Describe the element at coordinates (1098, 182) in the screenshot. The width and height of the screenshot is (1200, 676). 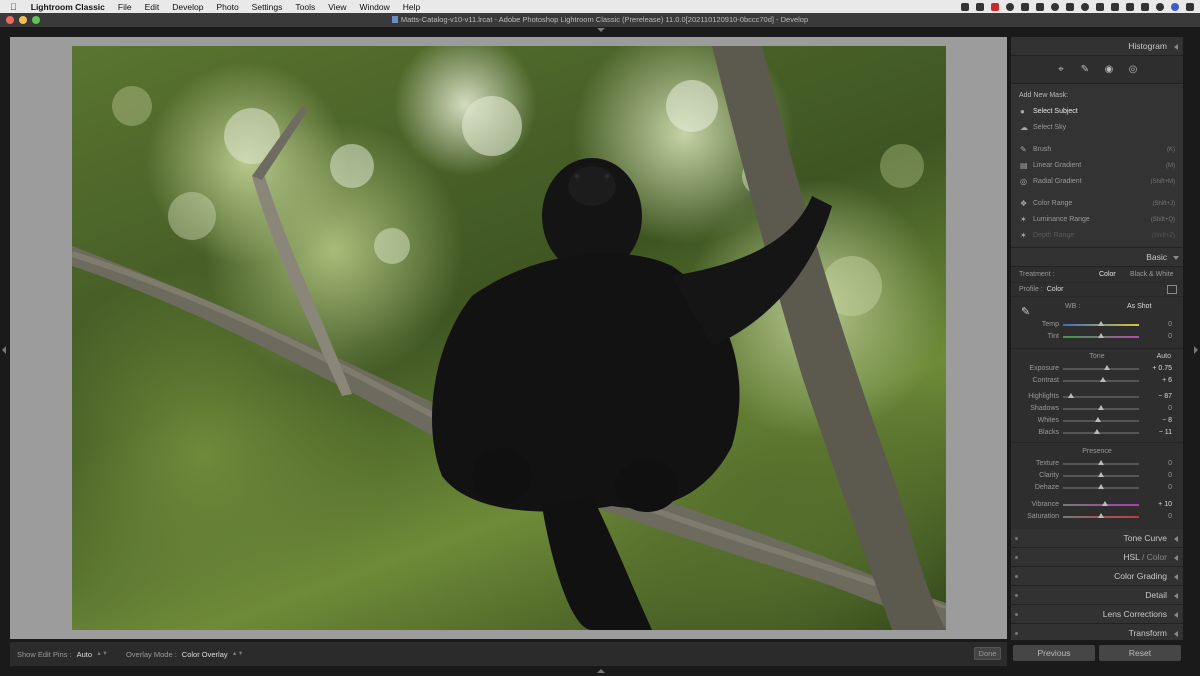
I see `mask-radial-gradient: ◎ Radial Gradient (Shift+M)` at that location.